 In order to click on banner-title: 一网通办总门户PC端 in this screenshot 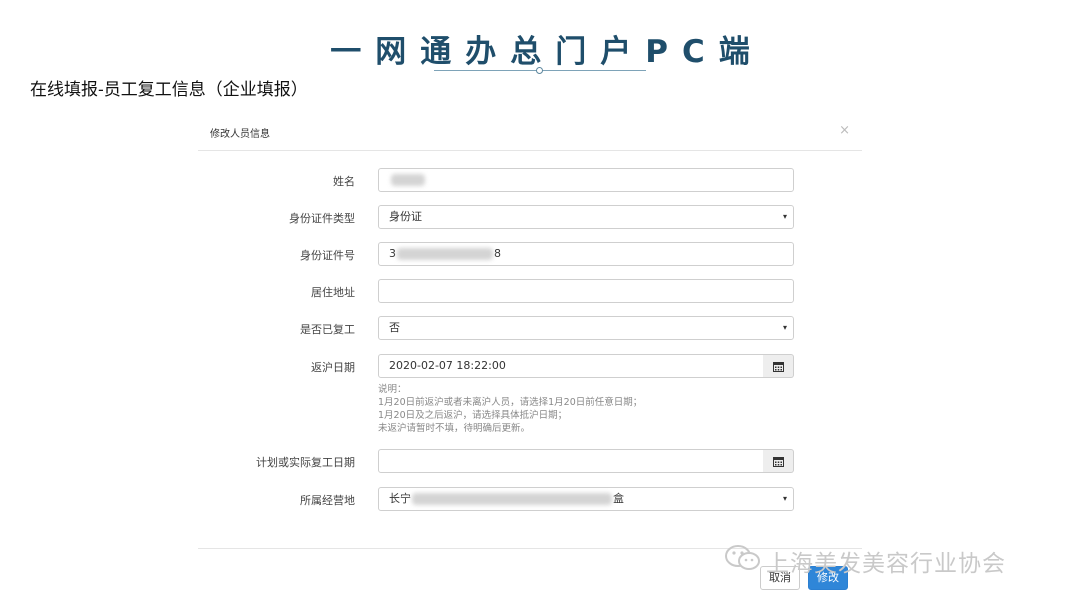, I will do `click(547, 52)`.